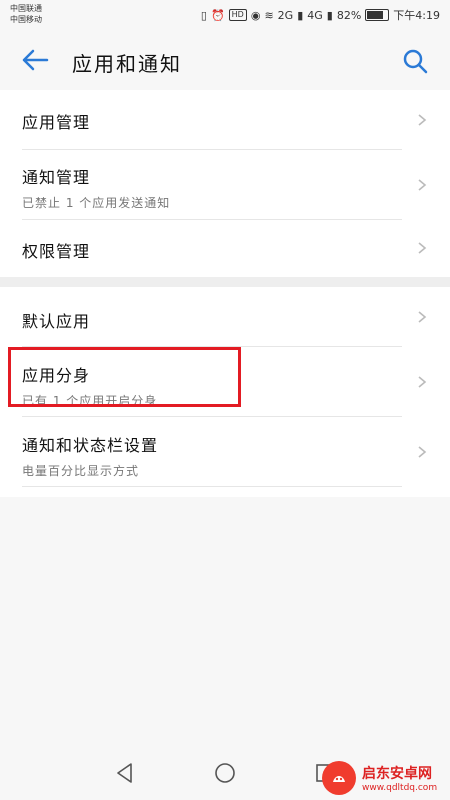 This screenshot has height=800, width=450. Describe the element at coordinates (96, 203) in the screenshot. I see `settings-item-subtitle: 已禁止 1 个应用发送通知` at that location.